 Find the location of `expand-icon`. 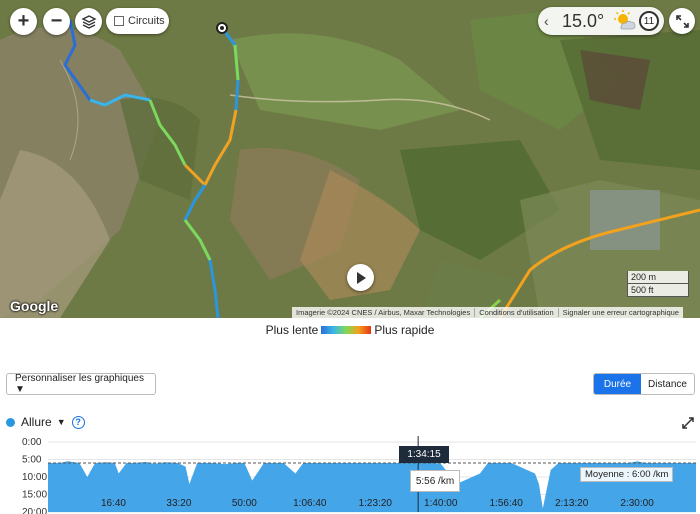

expand-icon is located at coordinates (682, 21).